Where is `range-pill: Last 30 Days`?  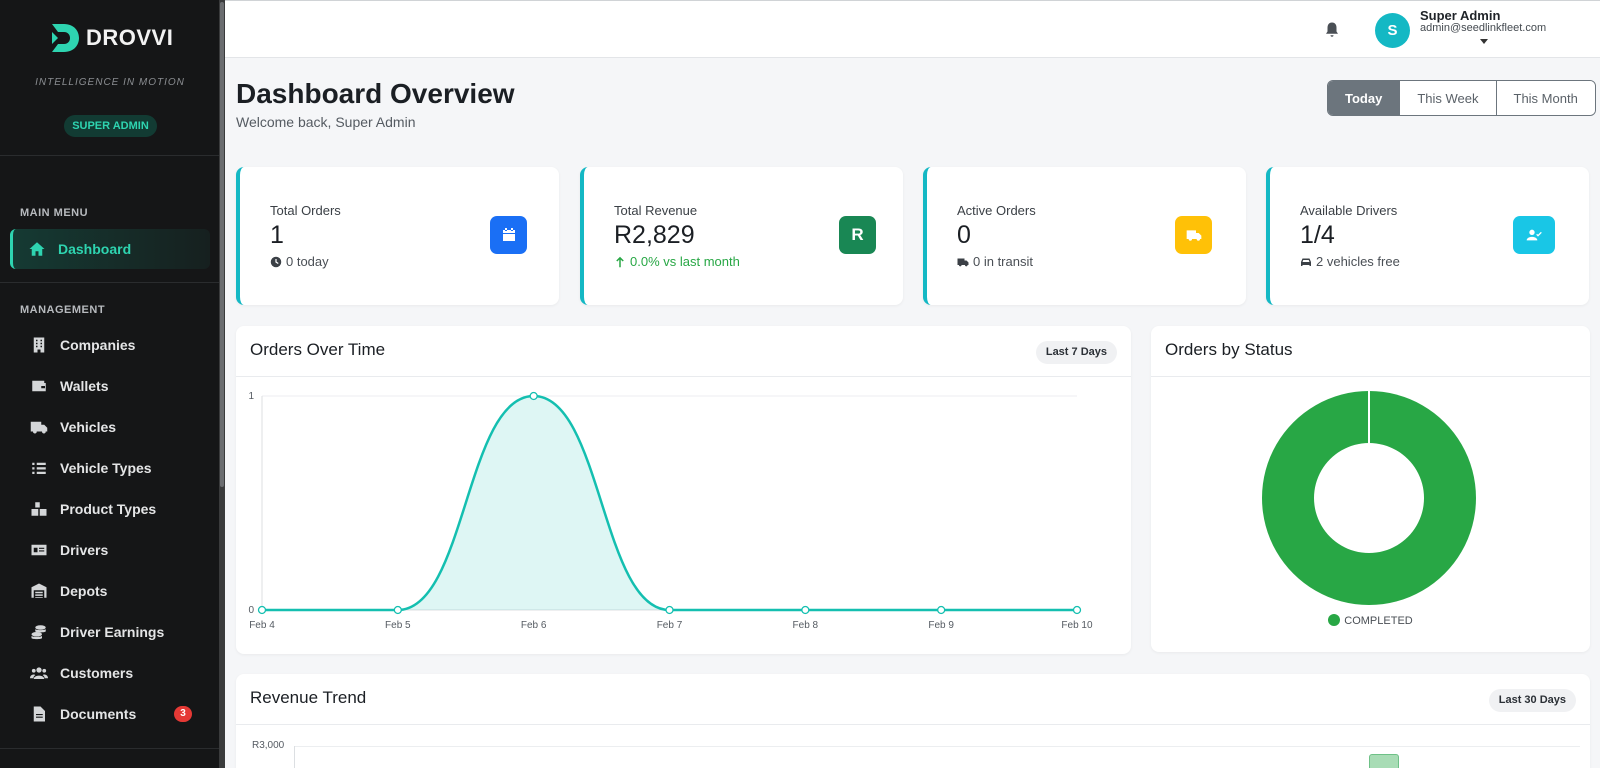 range-pill: Last 30 Days is located at coordinates (1532, 700).